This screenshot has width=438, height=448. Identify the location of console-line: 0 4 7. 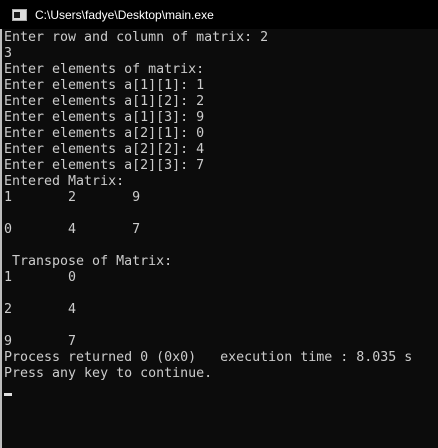
(72, 229).